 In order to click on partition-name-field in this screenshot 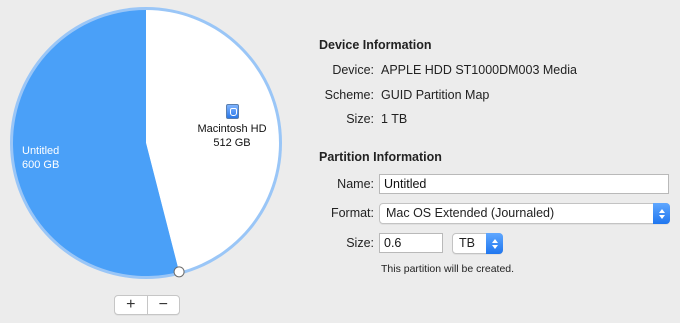, I will do `click(524, 184)`.